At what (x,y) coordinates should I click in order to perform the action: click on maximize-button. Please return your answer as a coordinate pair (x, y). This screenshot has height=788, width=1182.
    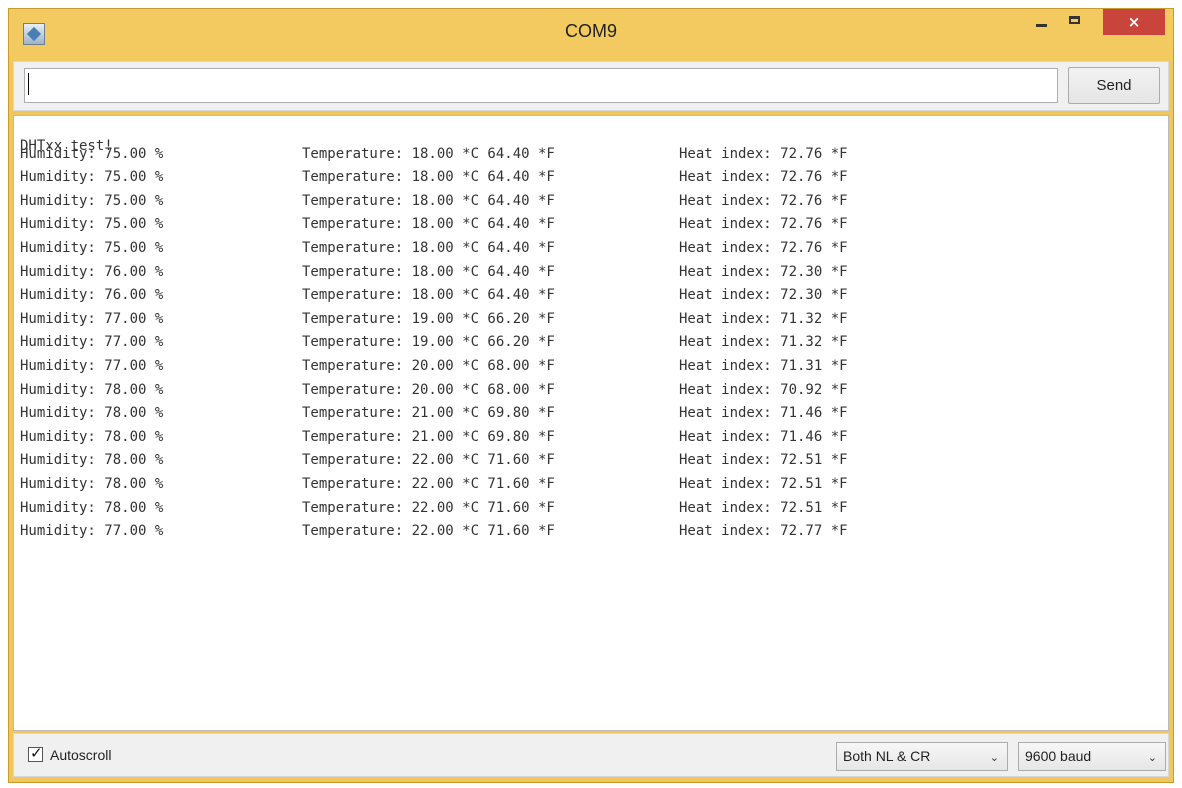
    Looking at the image, I should click on (1075, 22).